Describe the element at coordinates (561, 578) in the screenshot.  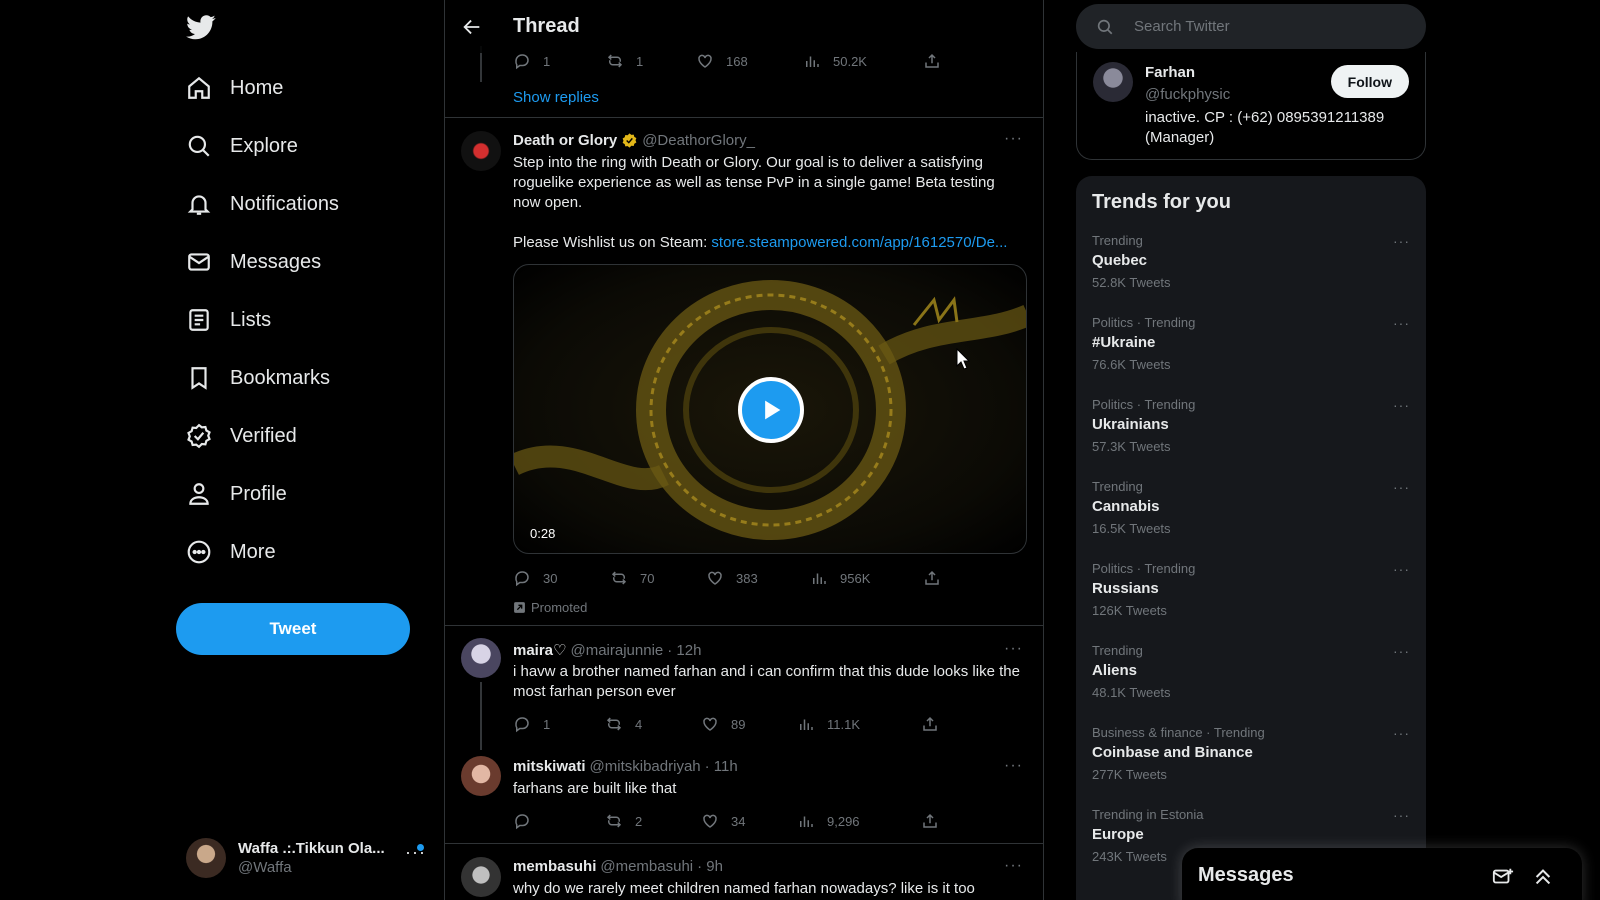
I see `reply-button: 30` at that location.